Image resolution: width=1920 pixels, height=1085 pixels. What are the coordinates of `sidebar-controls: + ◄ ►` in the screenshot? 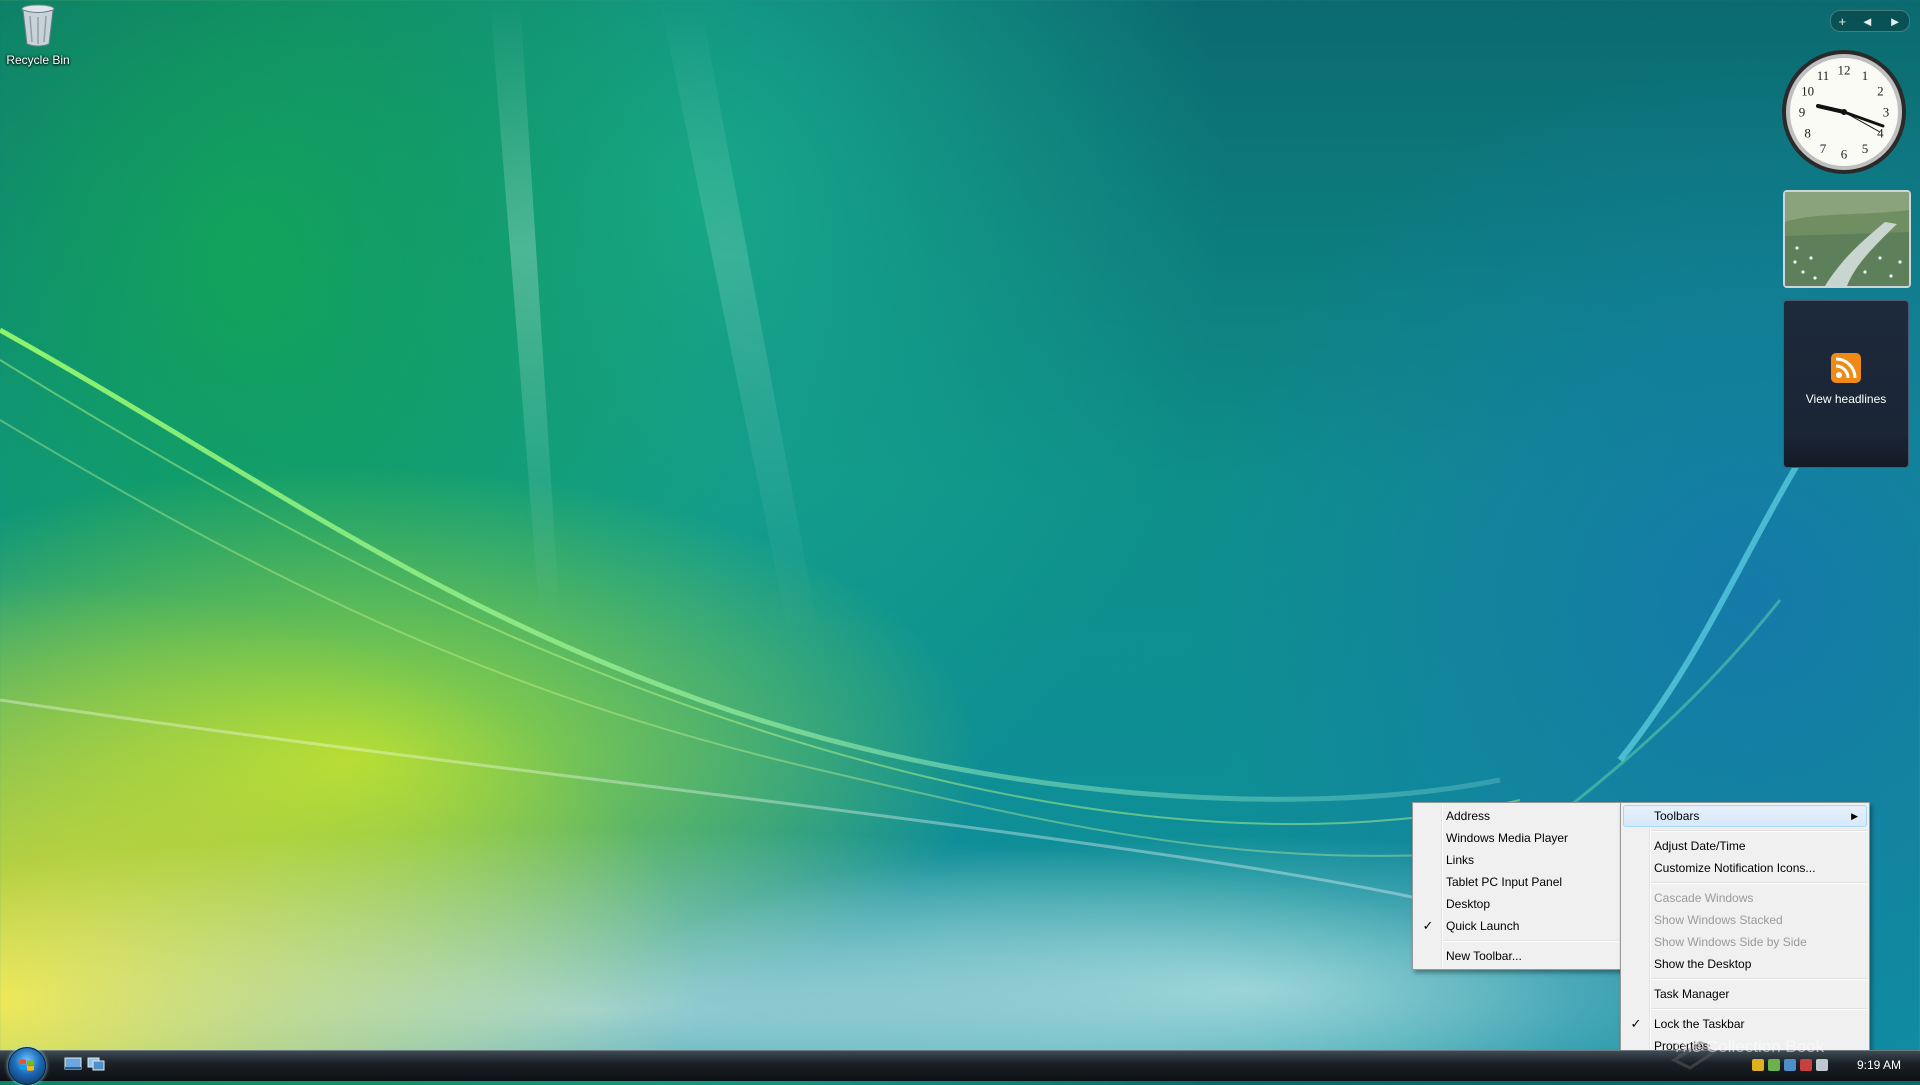 It's located at (1870, 21).